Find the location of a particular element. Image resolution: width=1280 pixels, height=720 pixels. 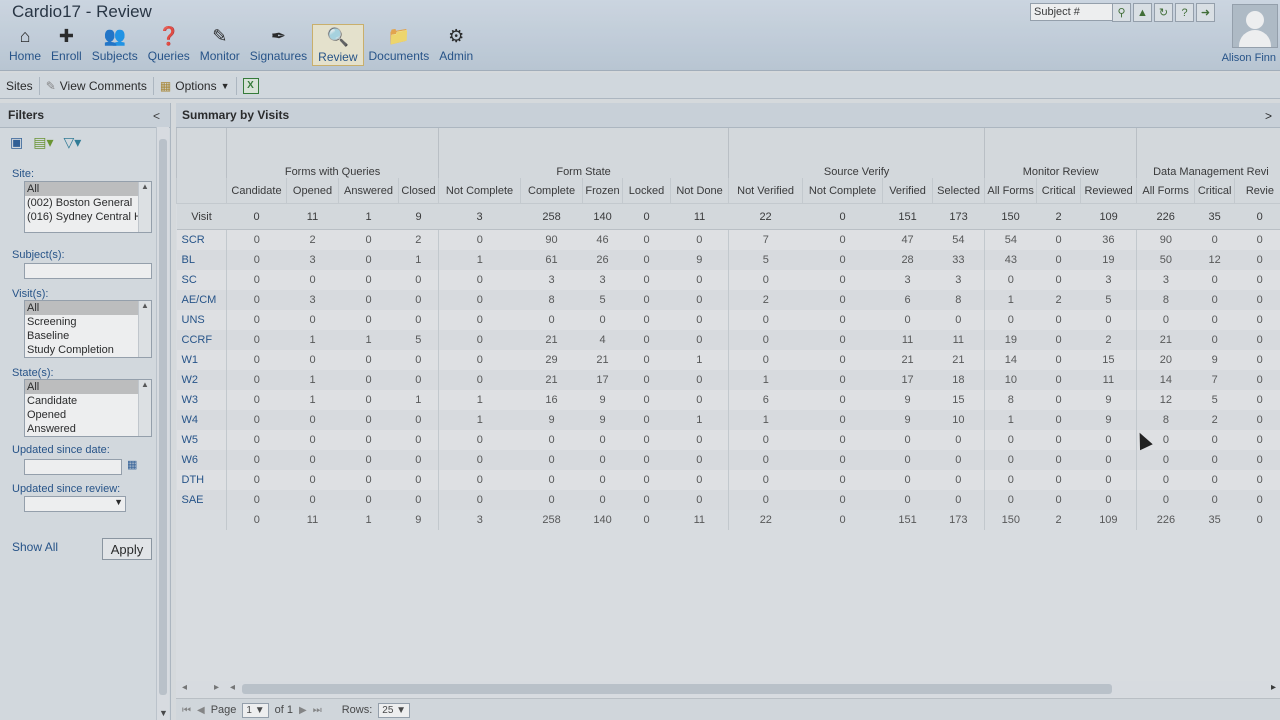

list-option: (002) Boston General is located at coordinates (88, 203).